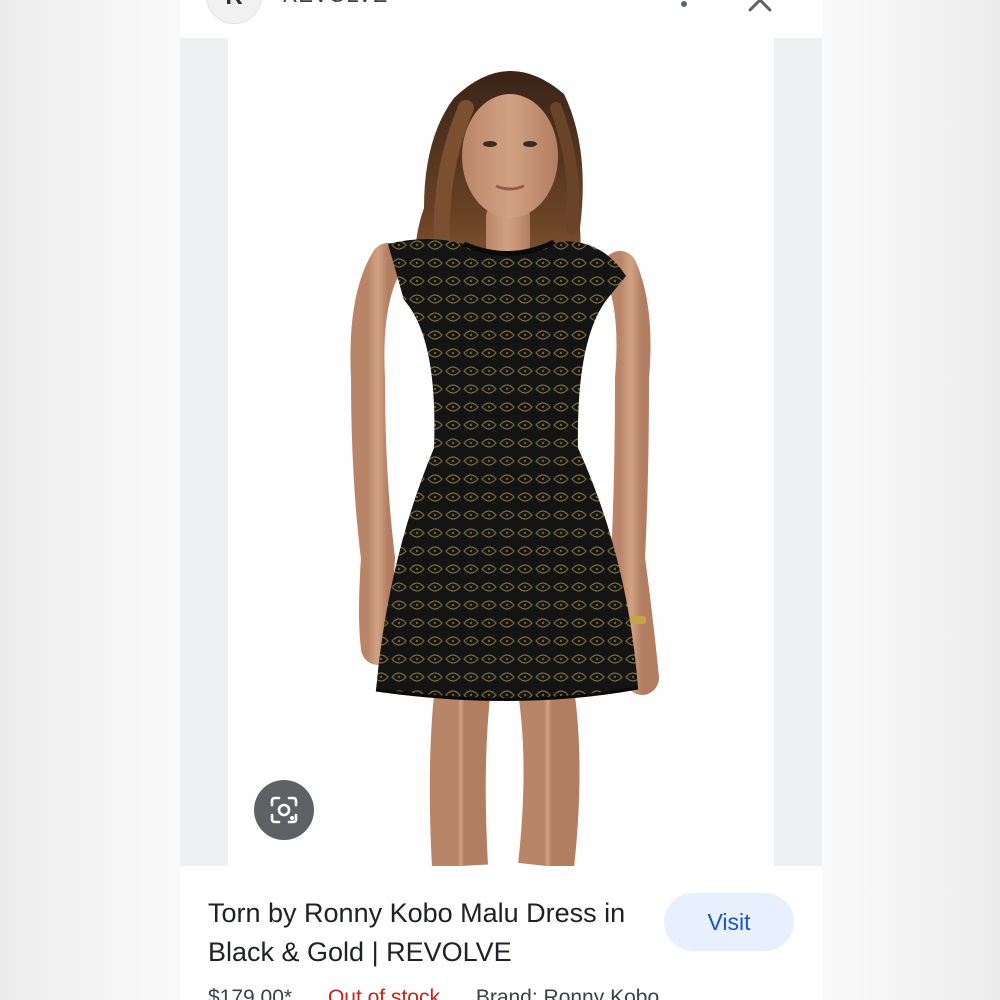  What do you see at coordinates (760, 7) in the screenshot?
I see `close-icon` at bounding box center [760, 7].